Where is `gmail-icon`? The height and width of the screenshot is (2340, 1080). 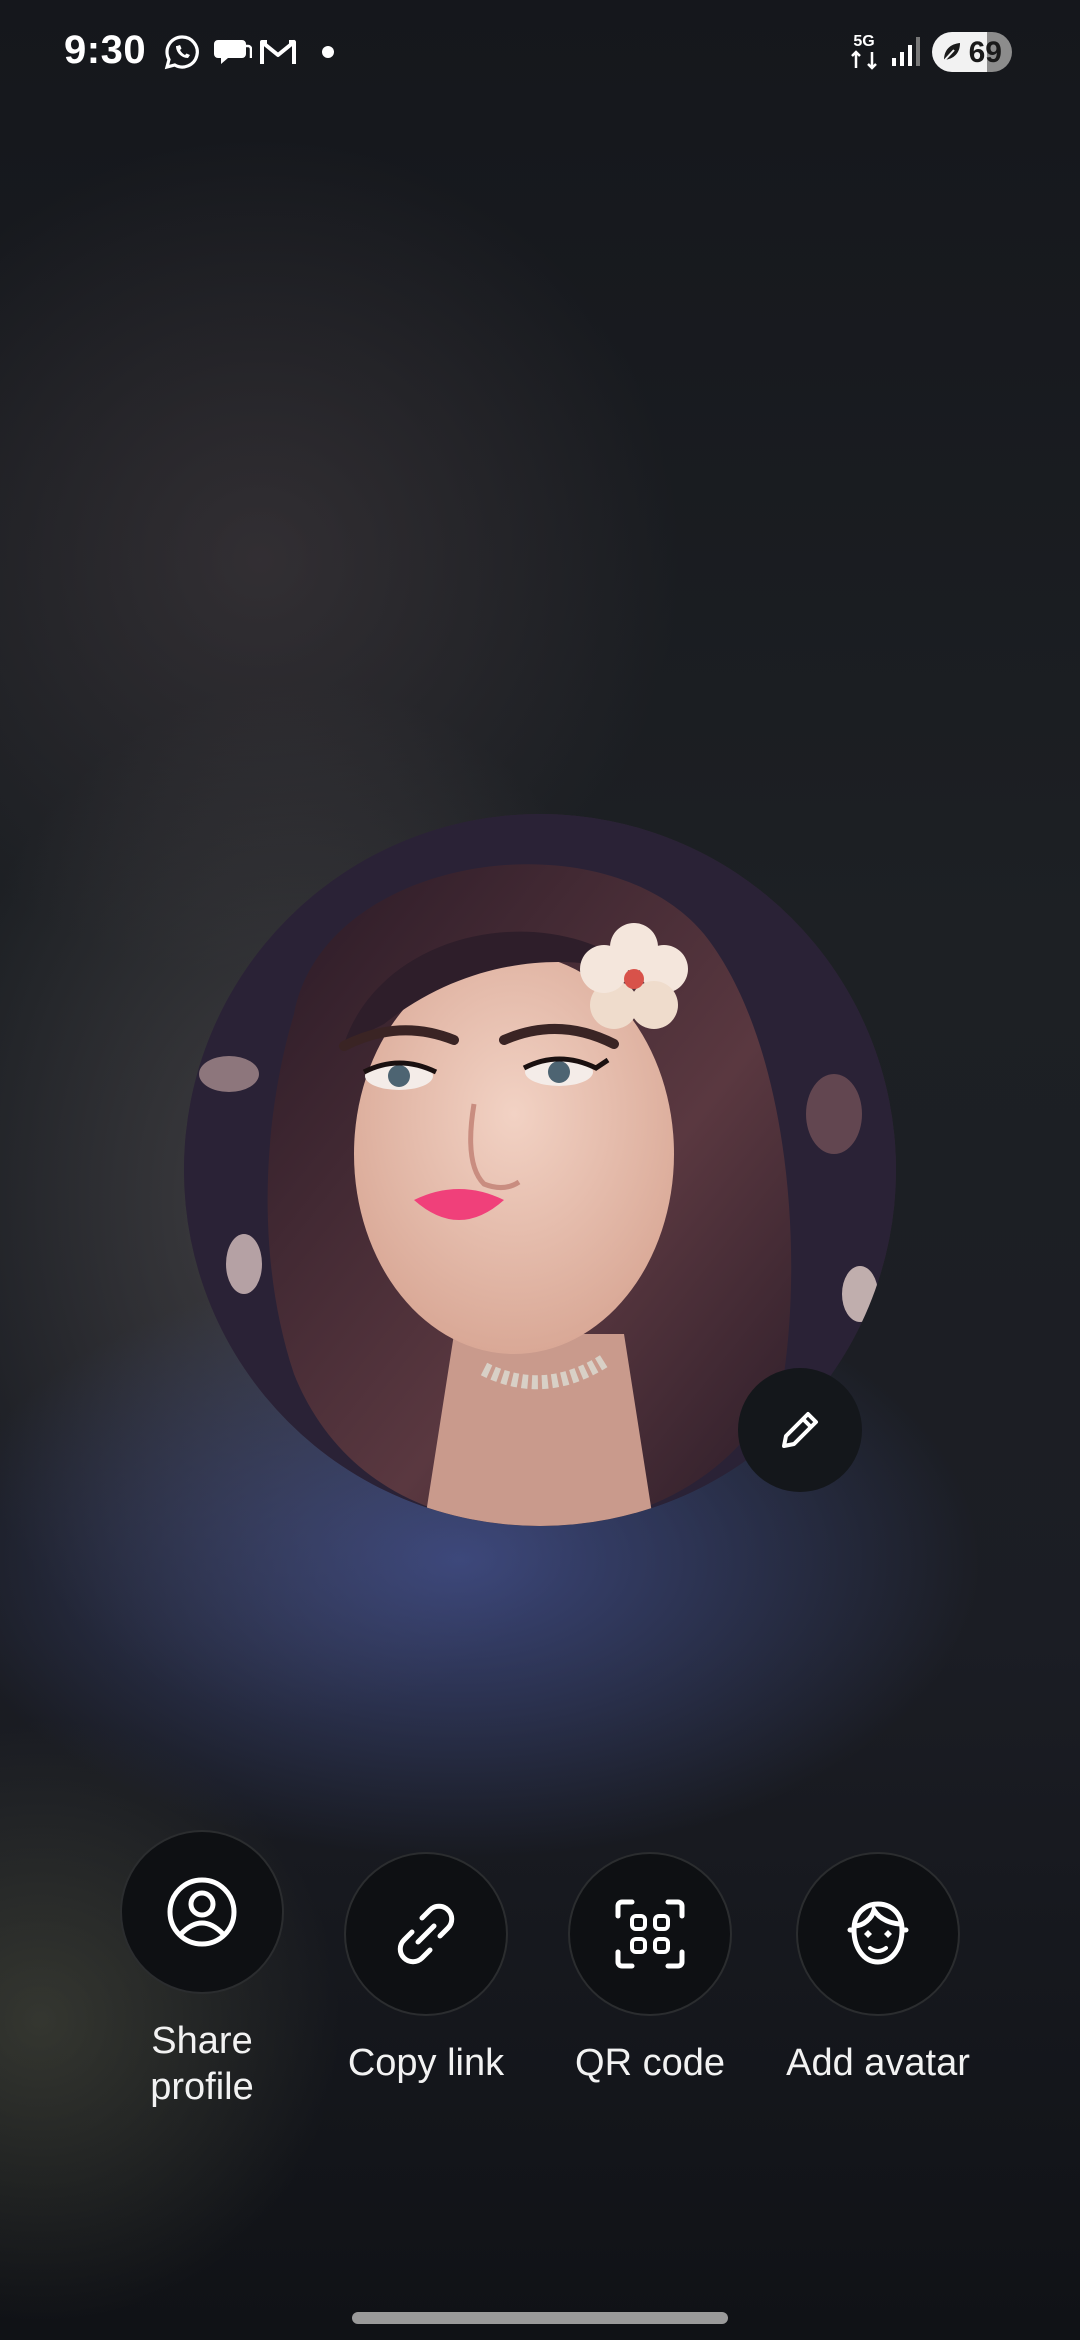
gmail-icon is located at coordinates (278, 52).